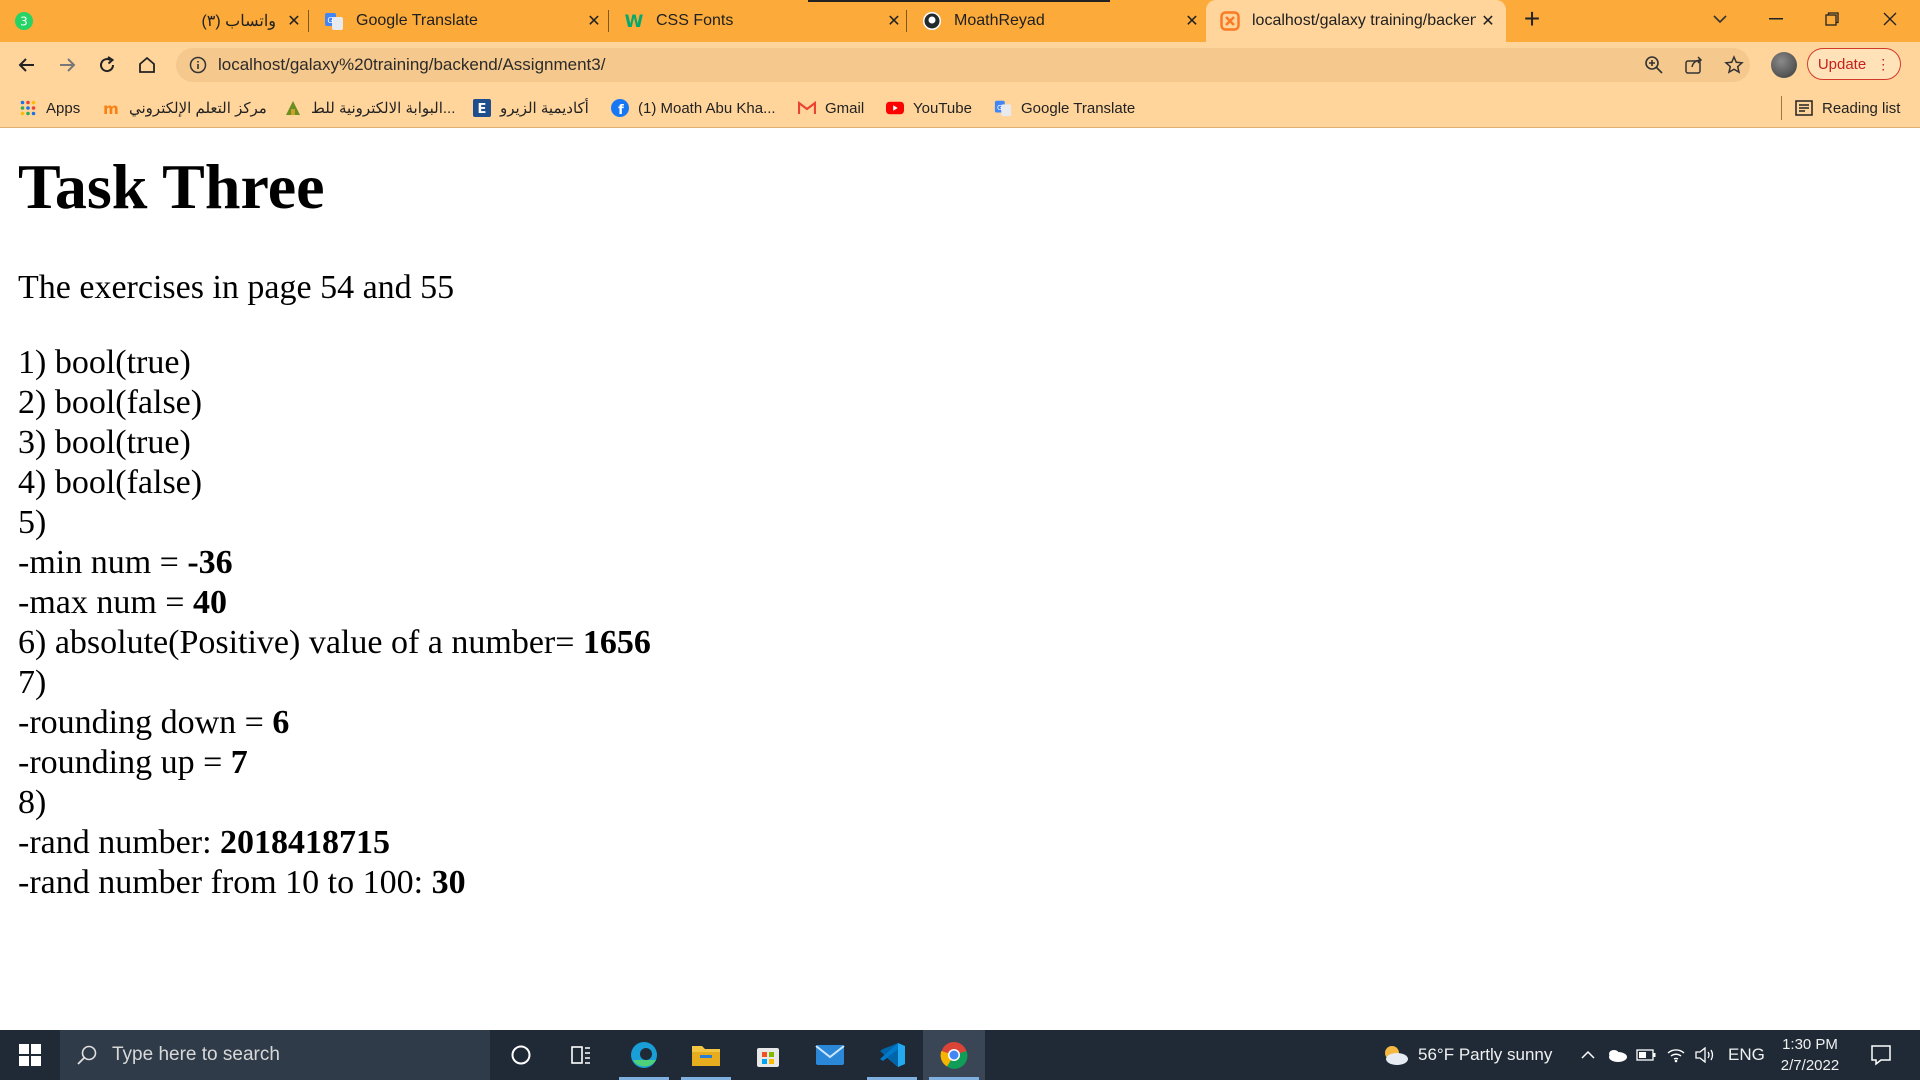 Image resolution: width=1920 pixels, height=1080 pixels. Describe the element at coordinates (958, 723) in the screenshot. I see `result-line: -rounding down = 6` at that location.